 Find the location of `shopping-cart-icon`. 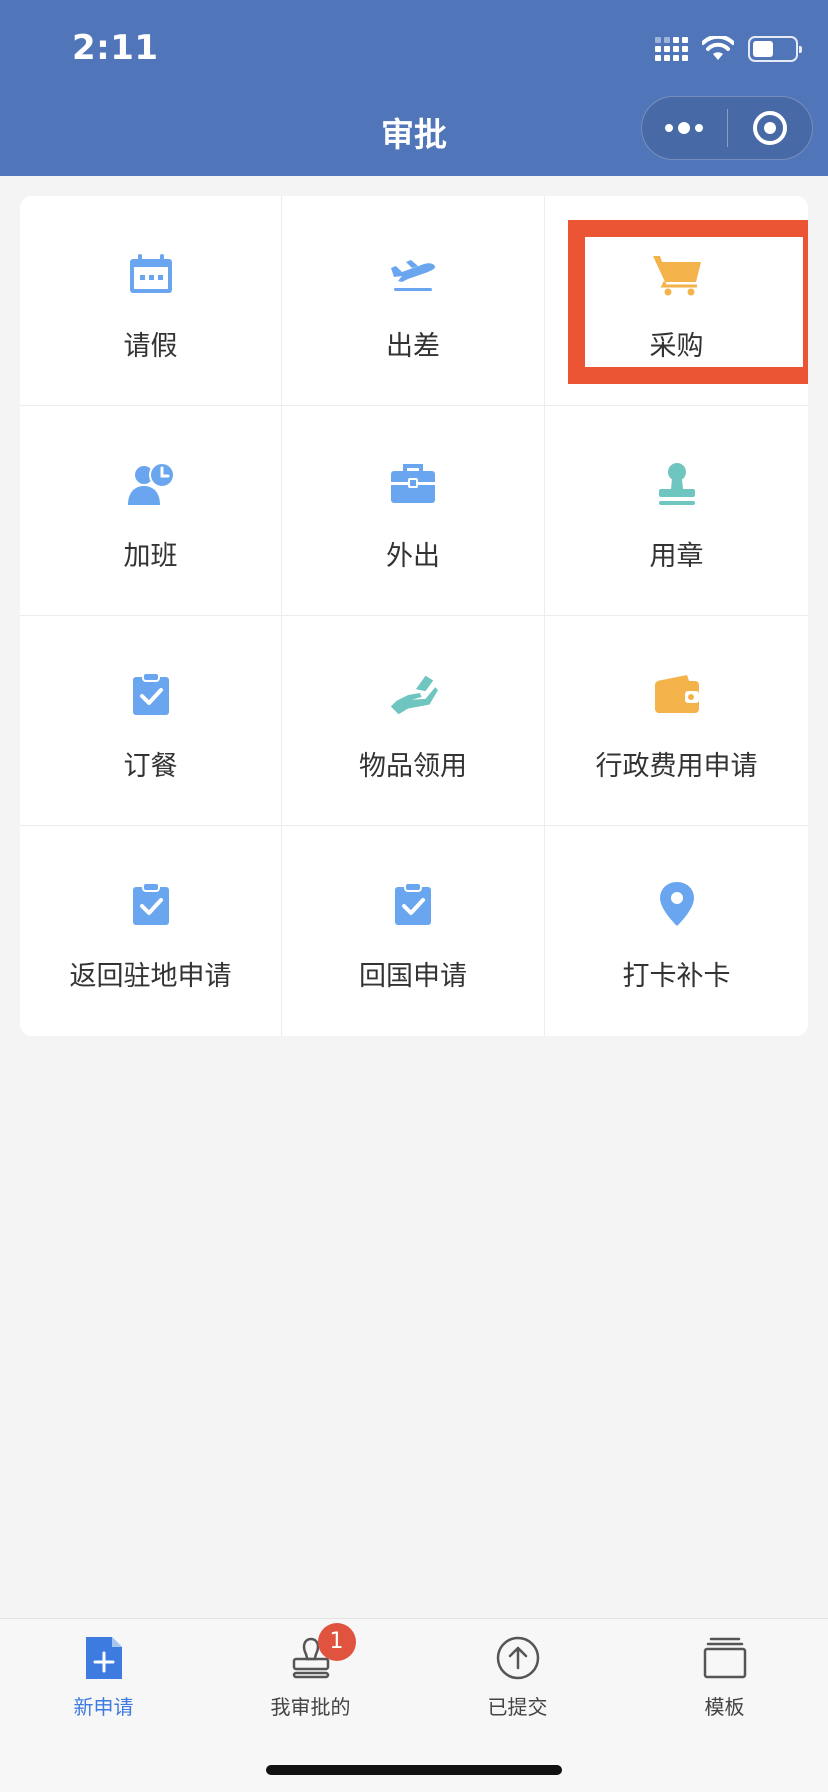

shopping-cart-icon is located at coordinates (677, 274).